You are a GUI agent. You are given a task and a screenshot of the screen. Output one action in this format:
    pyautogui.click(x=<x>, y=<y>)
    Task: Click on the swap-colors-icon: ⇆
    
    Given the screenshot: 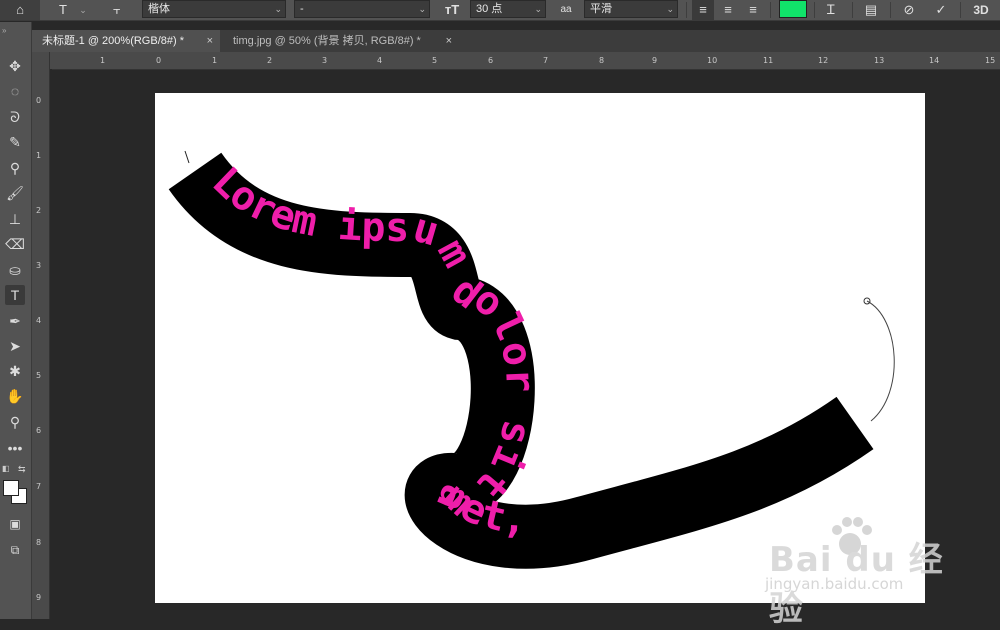 What is the action you would take?
    pyautogui.click(x=22, y=469)
    